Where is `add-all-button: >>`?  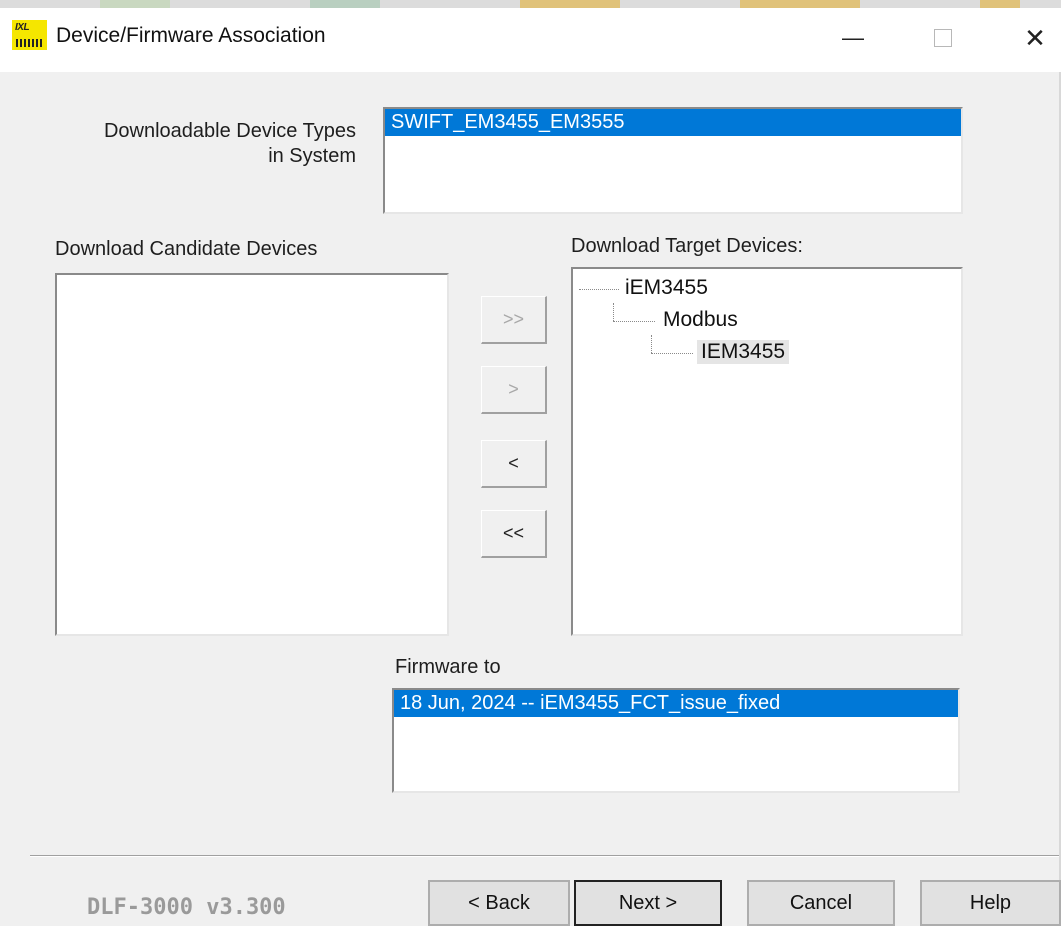 add-all-button: >> is located at coordinates (514, 320).